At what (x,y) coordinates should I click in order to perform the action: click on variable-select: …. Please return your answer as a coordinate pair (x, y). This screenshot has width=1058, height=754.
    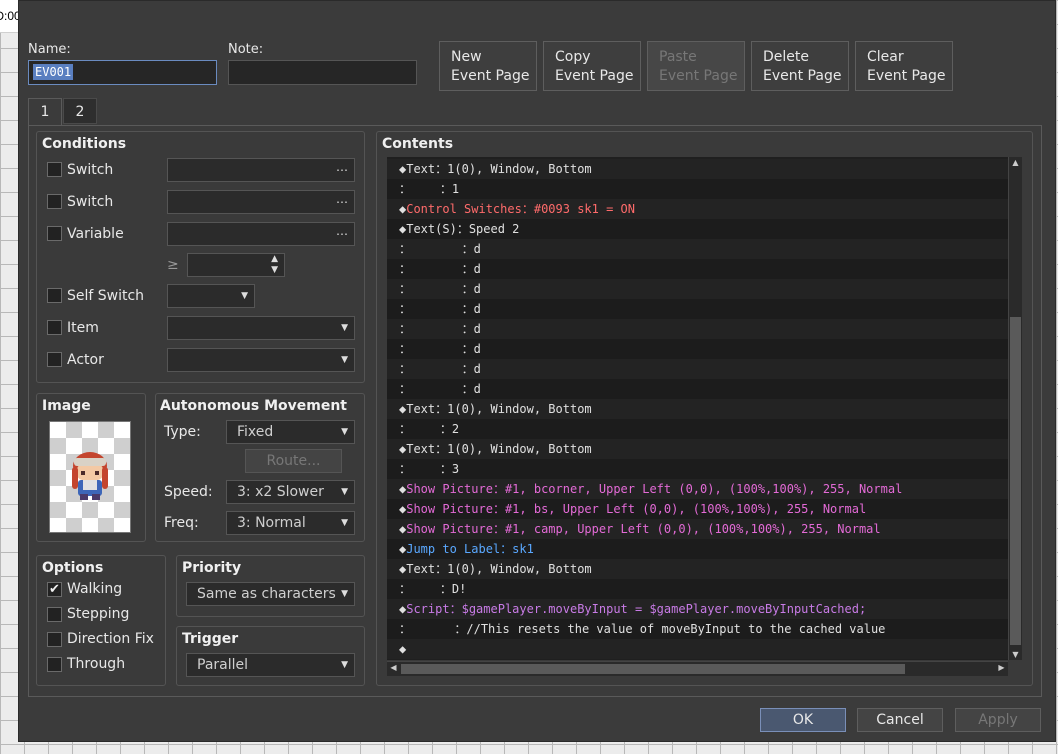
    Looking at the image, I should click on (261, 234).